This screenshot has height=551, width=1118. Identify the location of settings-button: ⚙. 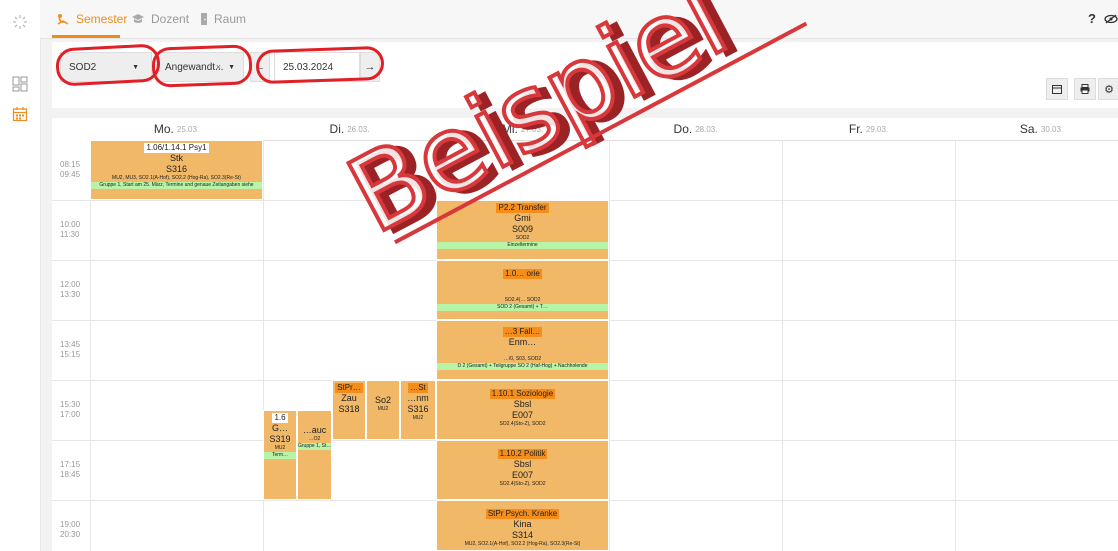
(1108, 89).